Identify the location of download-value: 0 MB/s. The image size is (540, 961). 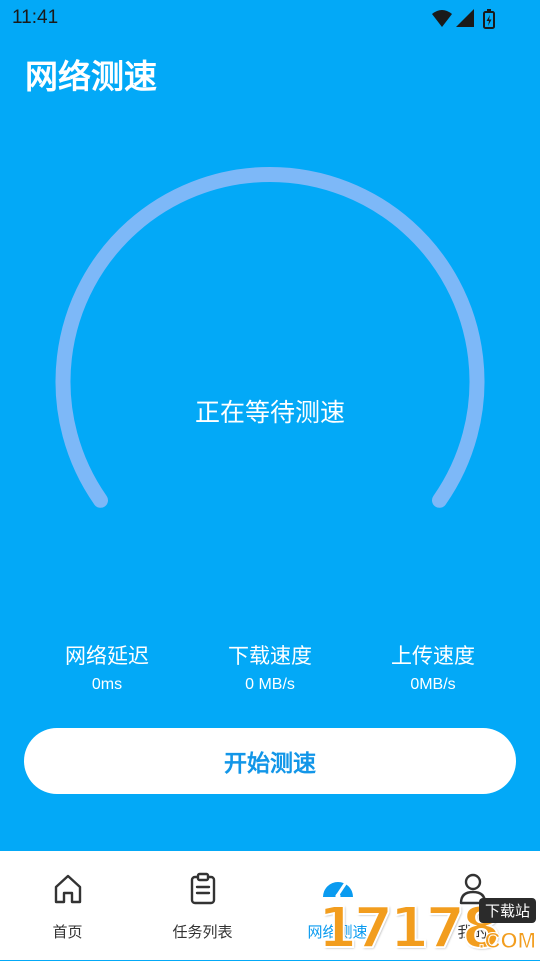
(270, 684).